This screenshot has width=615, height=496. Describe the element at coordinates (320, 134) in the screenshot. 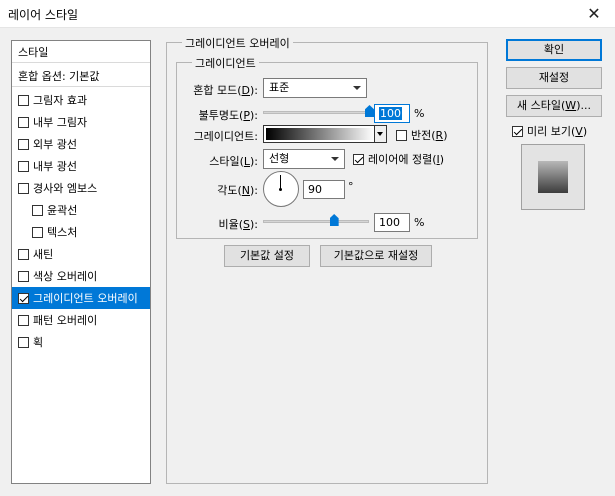

I see `gradient-swatch` at that location.